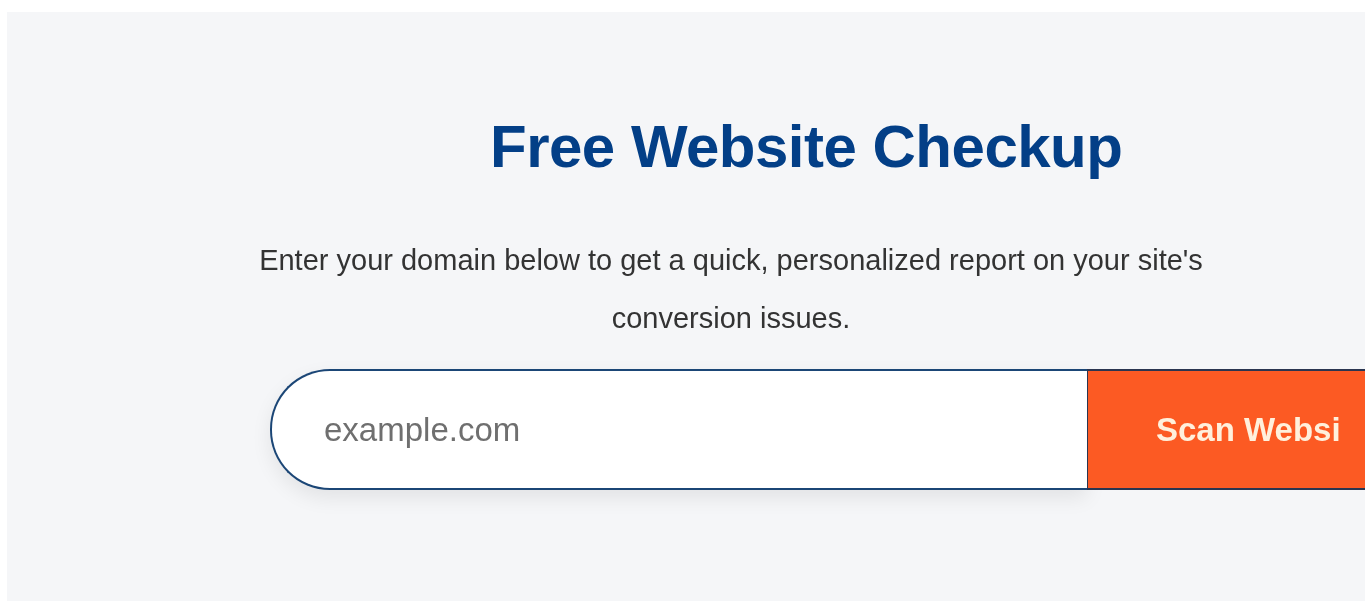  Describe the element at coordinates (806, 146) in the screenshot. I see `page-title: Free Website Checkup` at that location.